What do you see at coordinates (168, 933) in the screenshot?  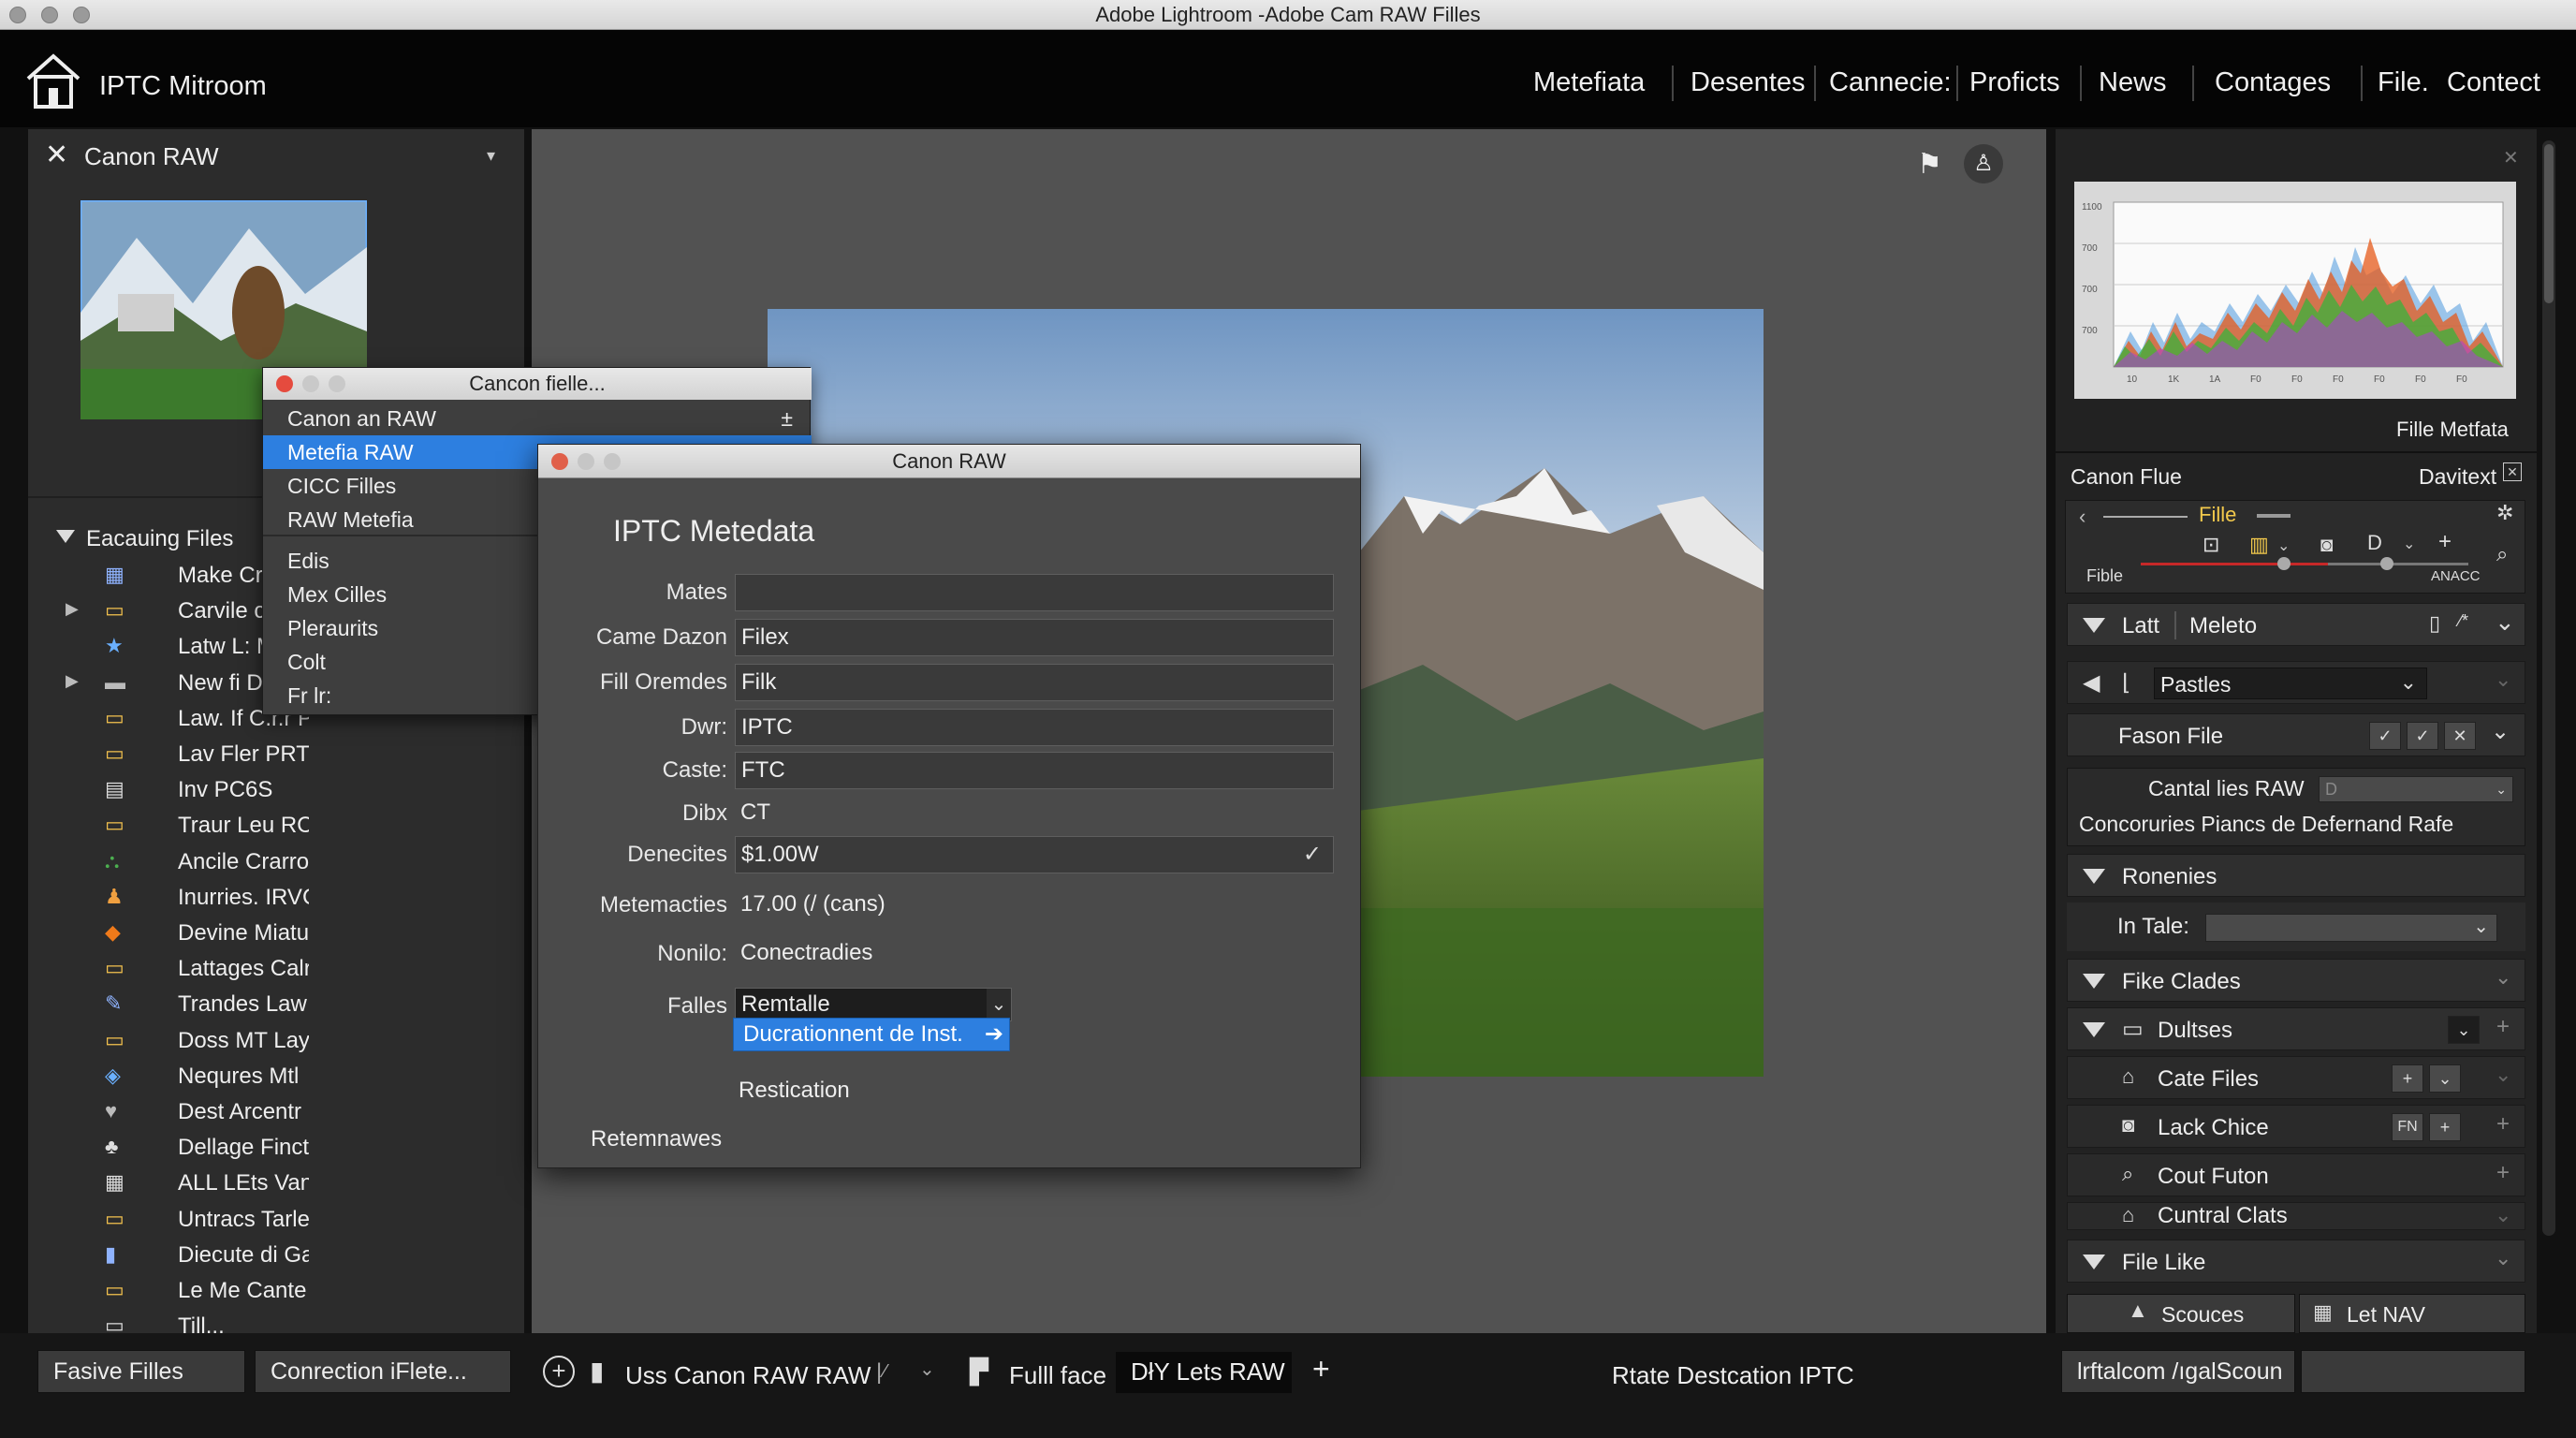 I see `tree-item: ◆ Devine Miatu` at bounding box center [168, 933].